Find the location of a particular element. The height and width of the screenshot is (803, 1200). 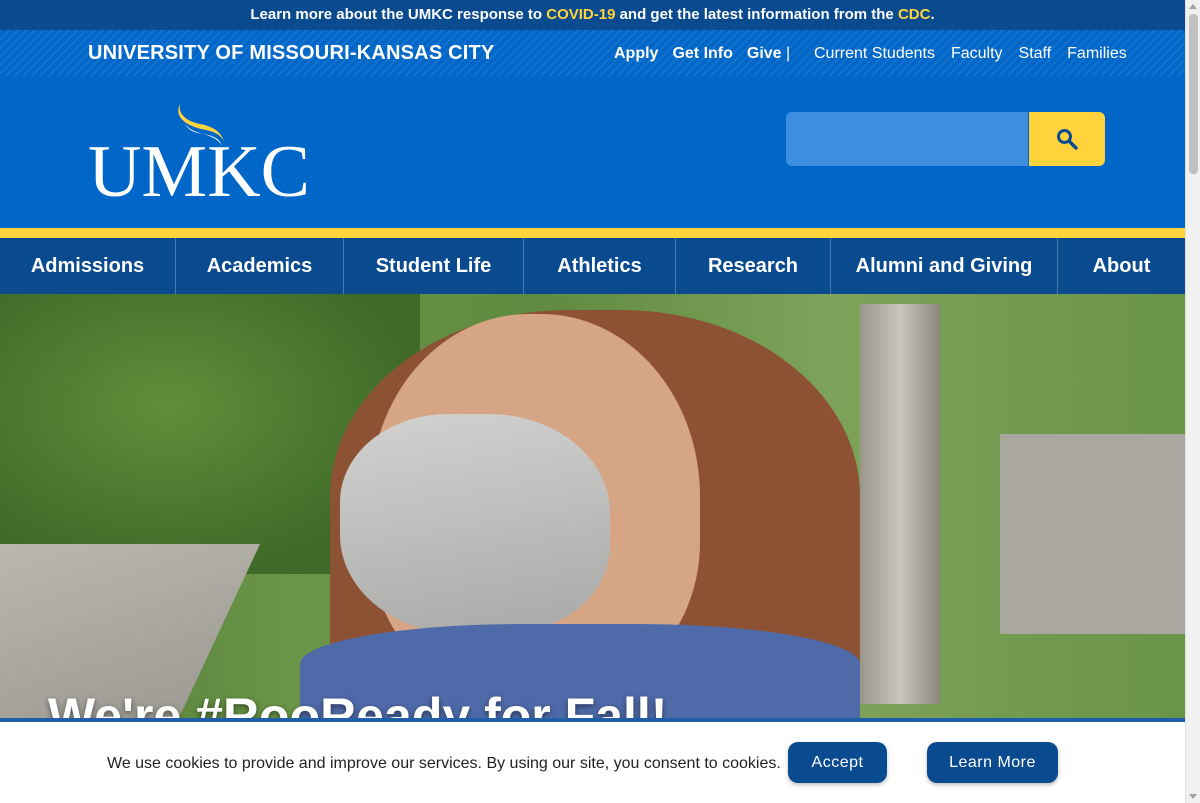

nav-admissions: Admissions is located at coordinates (88, 266).